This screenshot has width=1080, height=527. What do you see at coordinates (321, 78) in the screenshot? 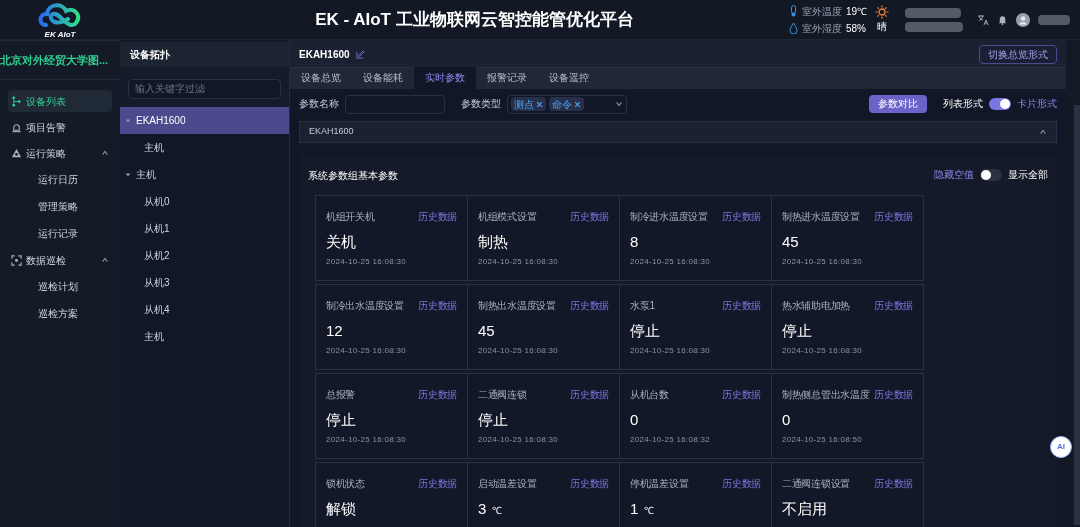
I see `tab: 设备总览` at bounding box center [321, 78].